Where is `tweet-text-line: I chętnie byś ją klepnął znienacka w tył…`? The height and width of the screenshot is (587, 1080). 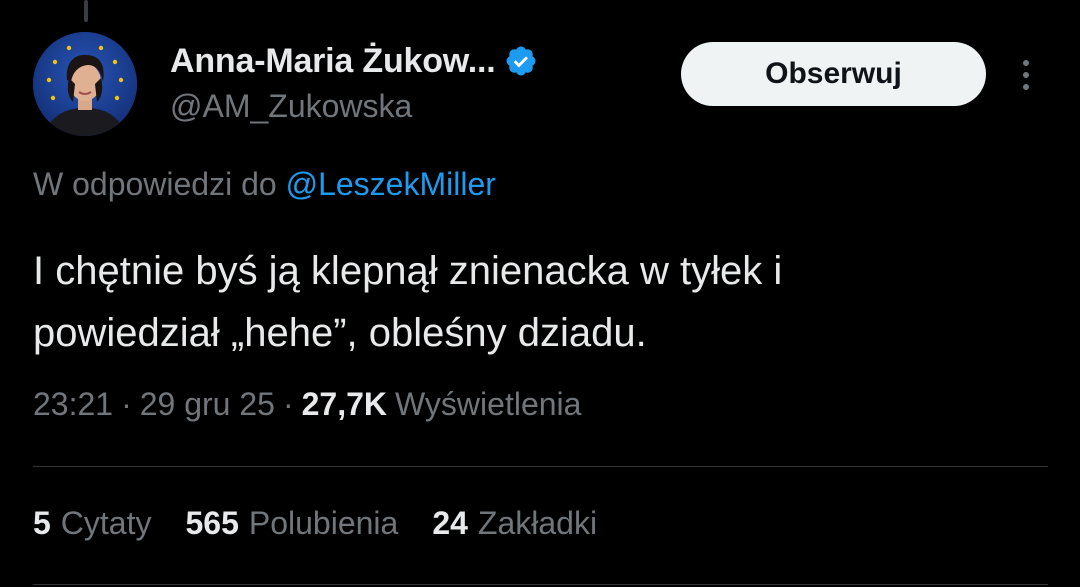 tweet-text-line: I chętnie byś ją klepnął znienacka w tył… is located at coordinates (408, 271).